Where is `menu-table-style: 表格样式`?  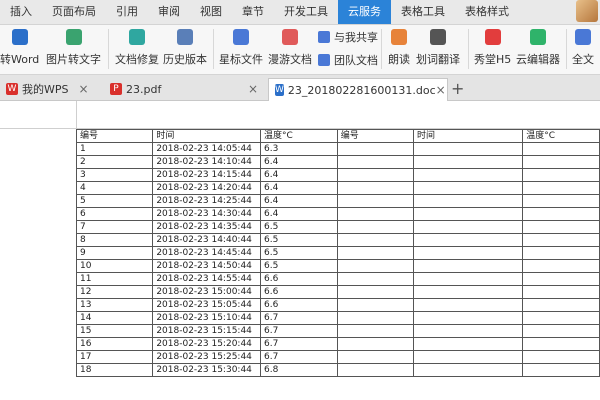
menu-table-style: 表格样式 is located at coordinates (487, 12).